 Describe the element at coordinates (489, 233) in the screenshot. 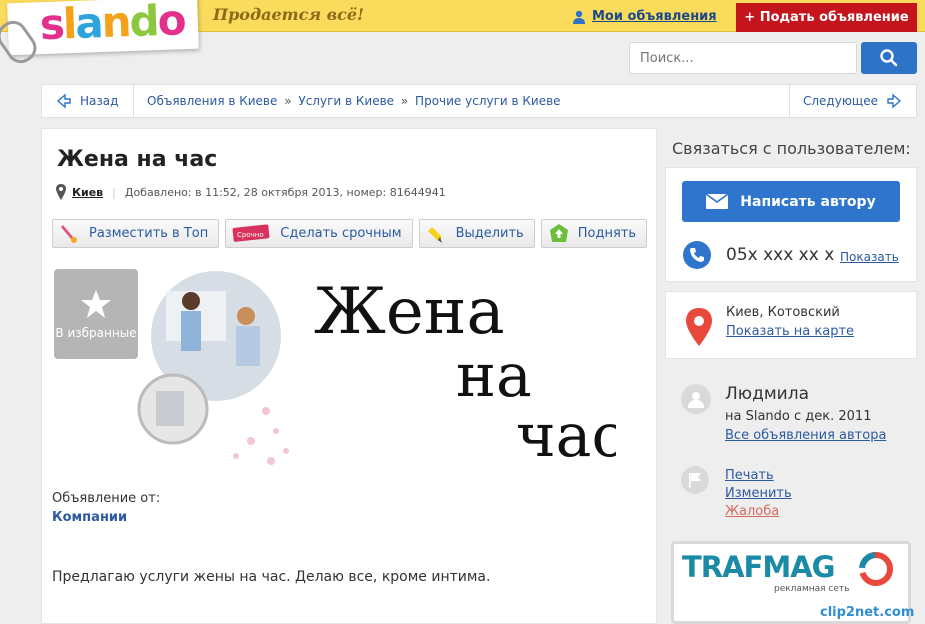

I see `highlight-label: Выделить` at that location.